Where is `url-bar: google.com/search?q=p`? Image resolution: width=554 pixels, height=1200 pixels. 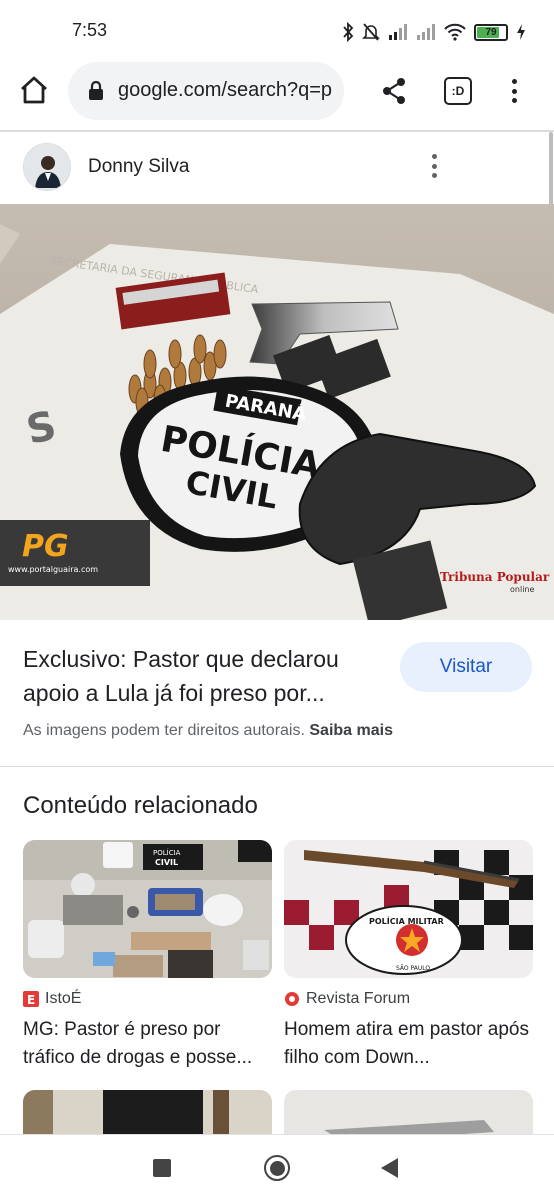
url-bar: google.com/search?q=p is located at coordinates (206, 91).